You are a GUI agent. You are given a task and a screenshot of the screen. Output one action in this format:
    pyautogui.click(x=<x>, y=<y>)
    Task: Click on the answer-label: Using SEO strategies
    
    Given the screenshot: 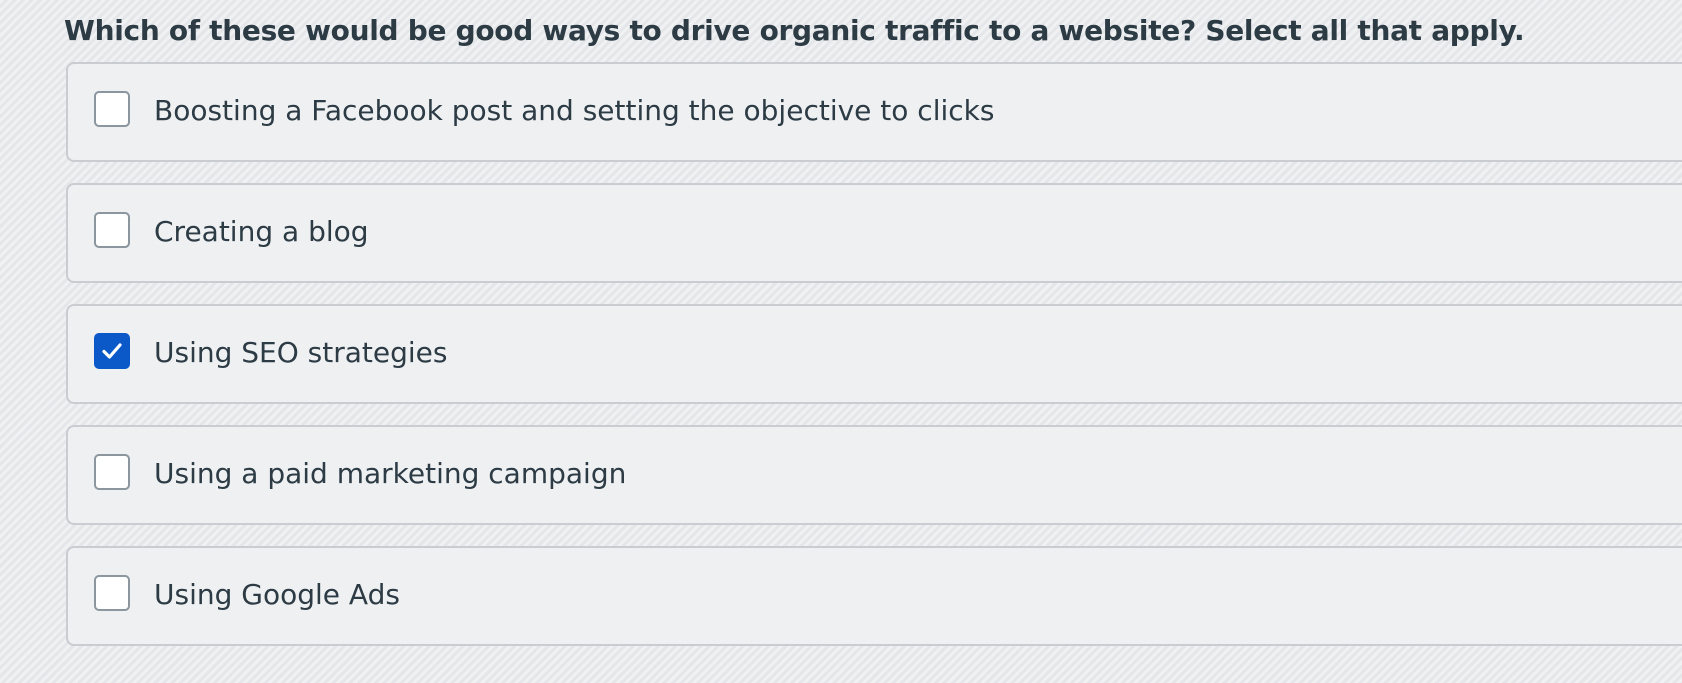 What is the action you would take?
    pyautogui.click(x=301, y=352)
    